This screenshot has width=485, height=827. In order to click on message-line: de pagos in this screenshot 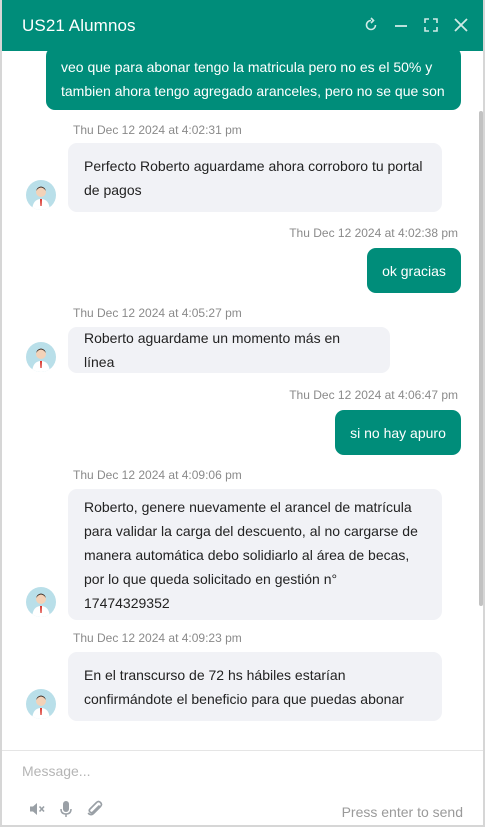, I will do `click(113, 189)`.